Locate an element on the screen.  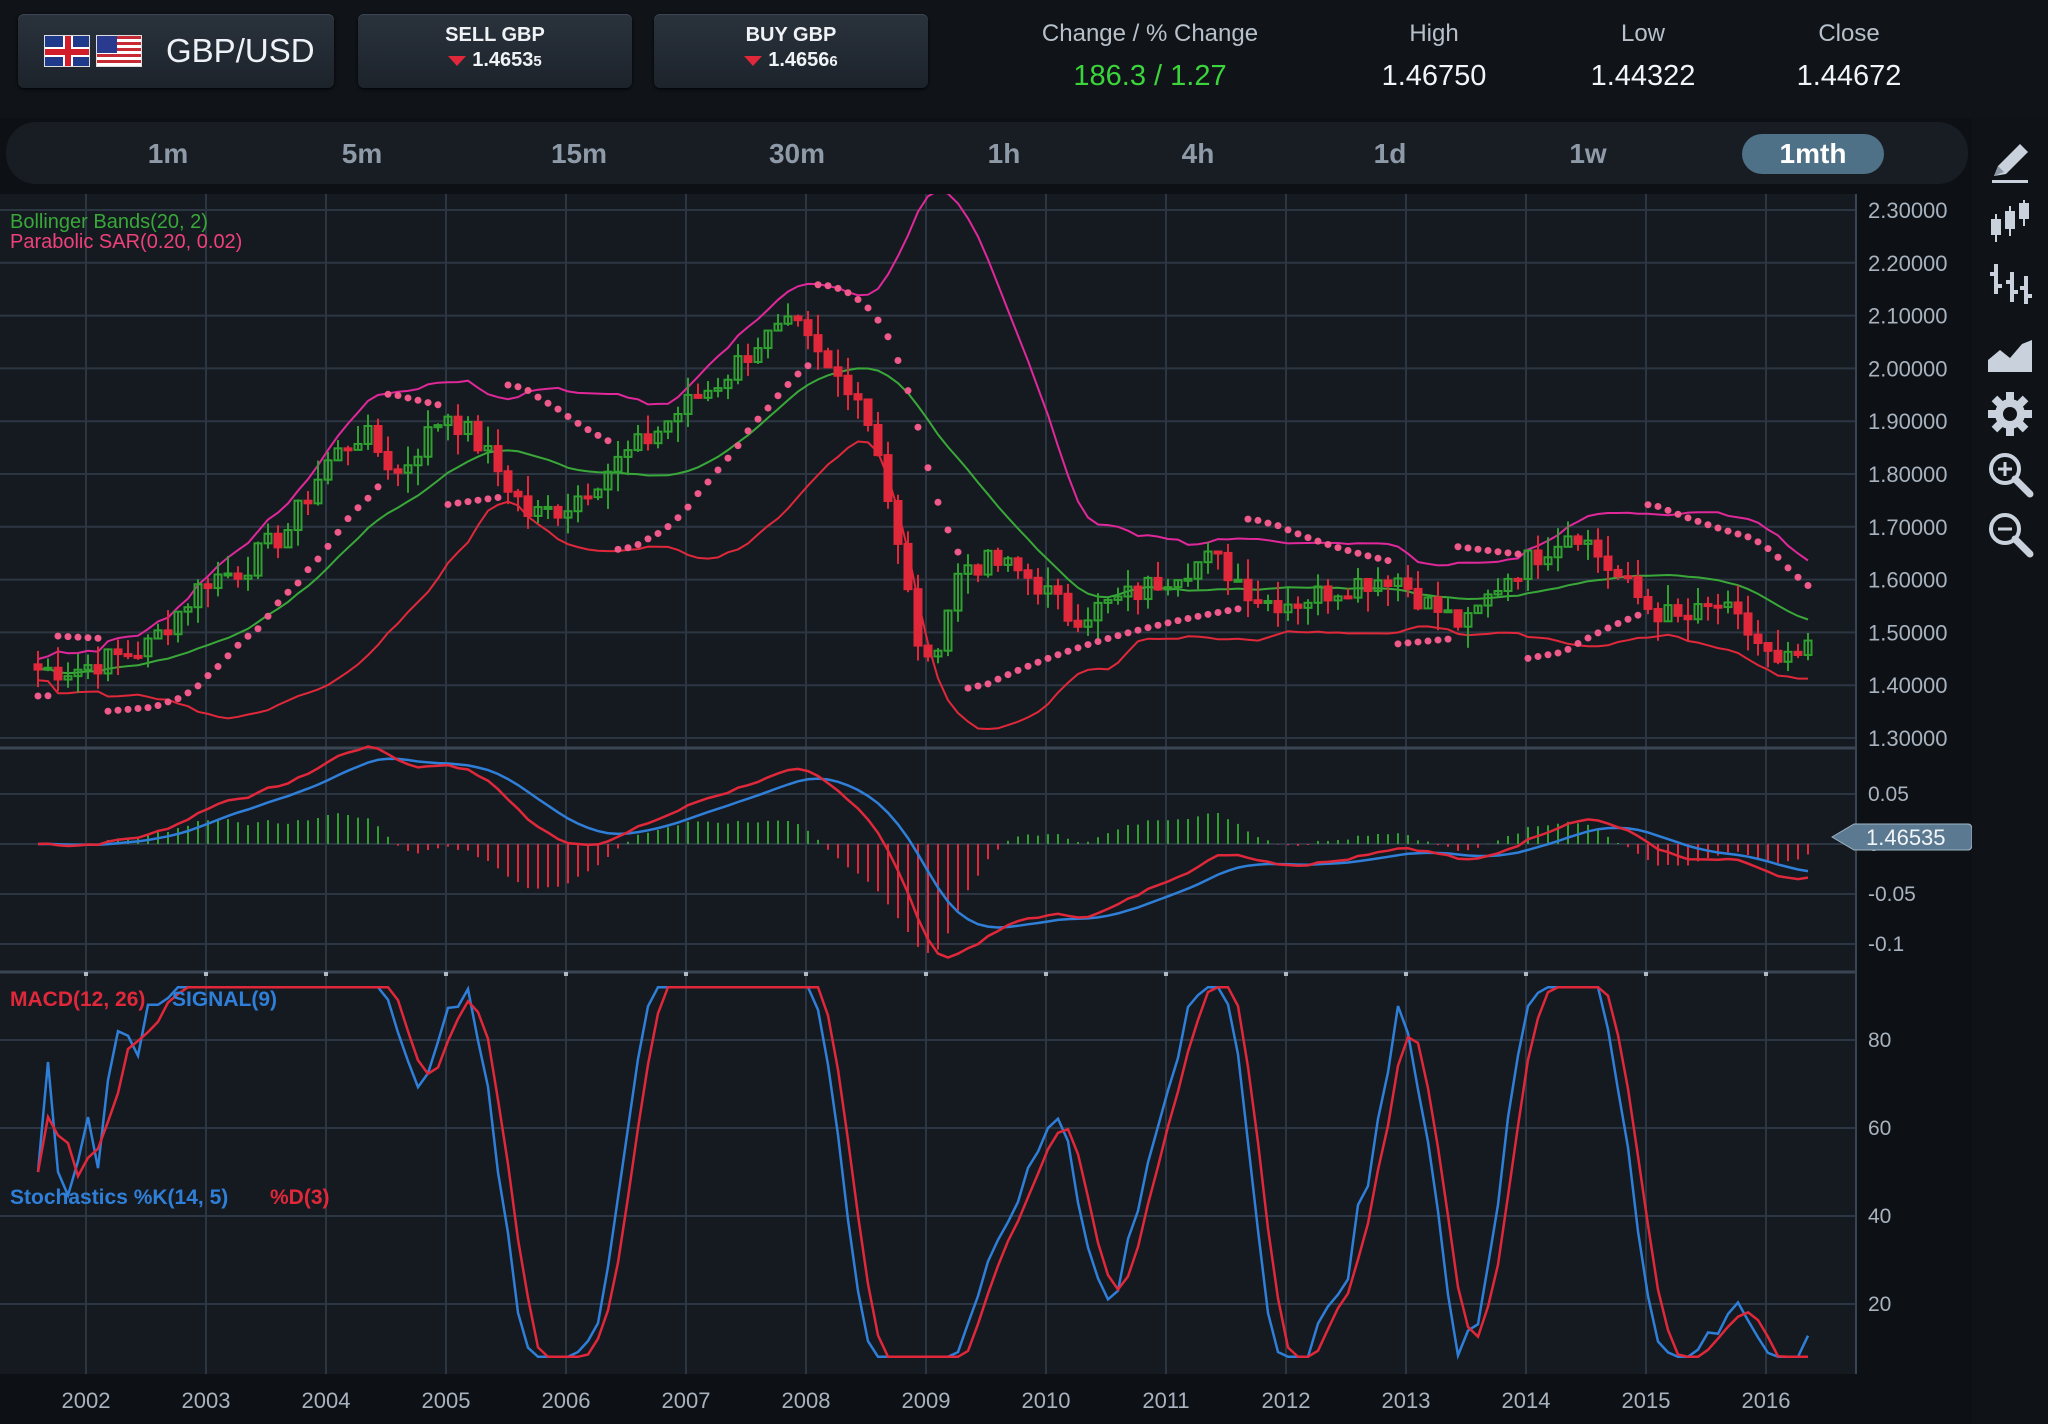
stat-change: Change / % Change 186.3 / 1.27 is located at coordinates (1150, 56).